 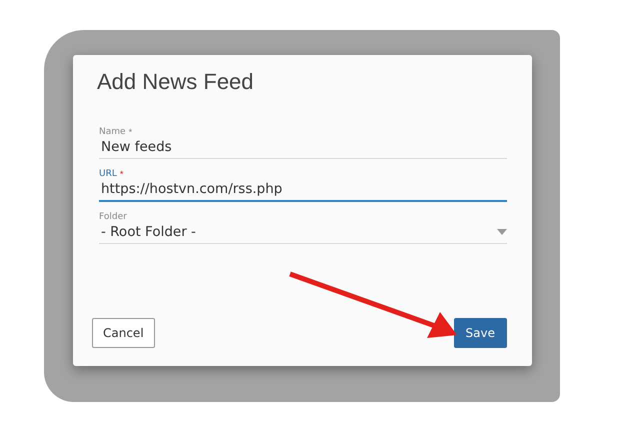 What do you see at coordinates (113, 217) in the screenshot?
I see `field-label: Folder` at bounding box center [113, 217].